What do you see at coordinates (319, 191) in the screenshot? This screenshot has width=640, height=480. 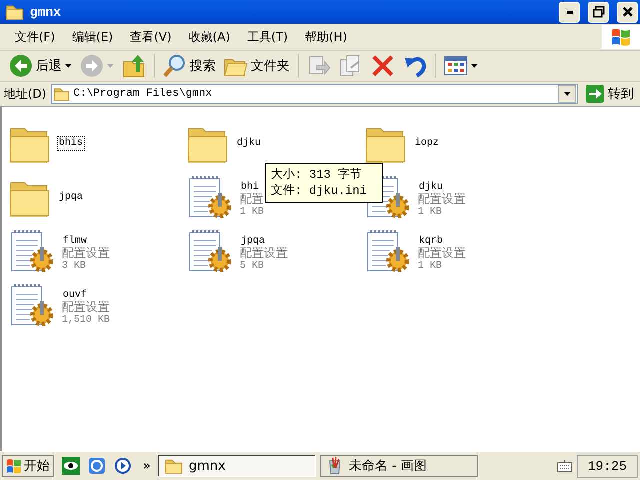 I see `tooltip-line: 文件: djku.ini` at bounding box center [319, 191].